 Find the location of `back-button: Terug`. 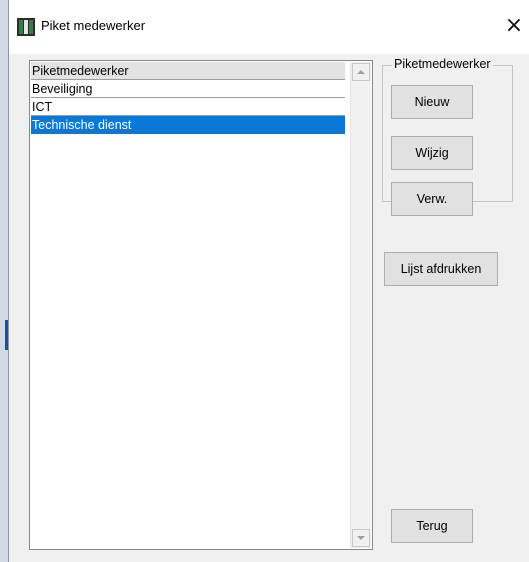

back-button: Terug is located at coordinates (432, 526).